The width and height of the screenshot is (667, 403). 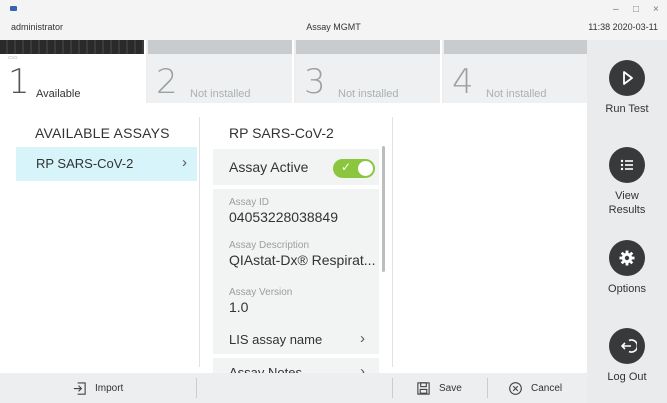 What do you see at coordinates (19, 82) in the screenshot?
I see `module-number: 1` at bounding box center [19, 82].